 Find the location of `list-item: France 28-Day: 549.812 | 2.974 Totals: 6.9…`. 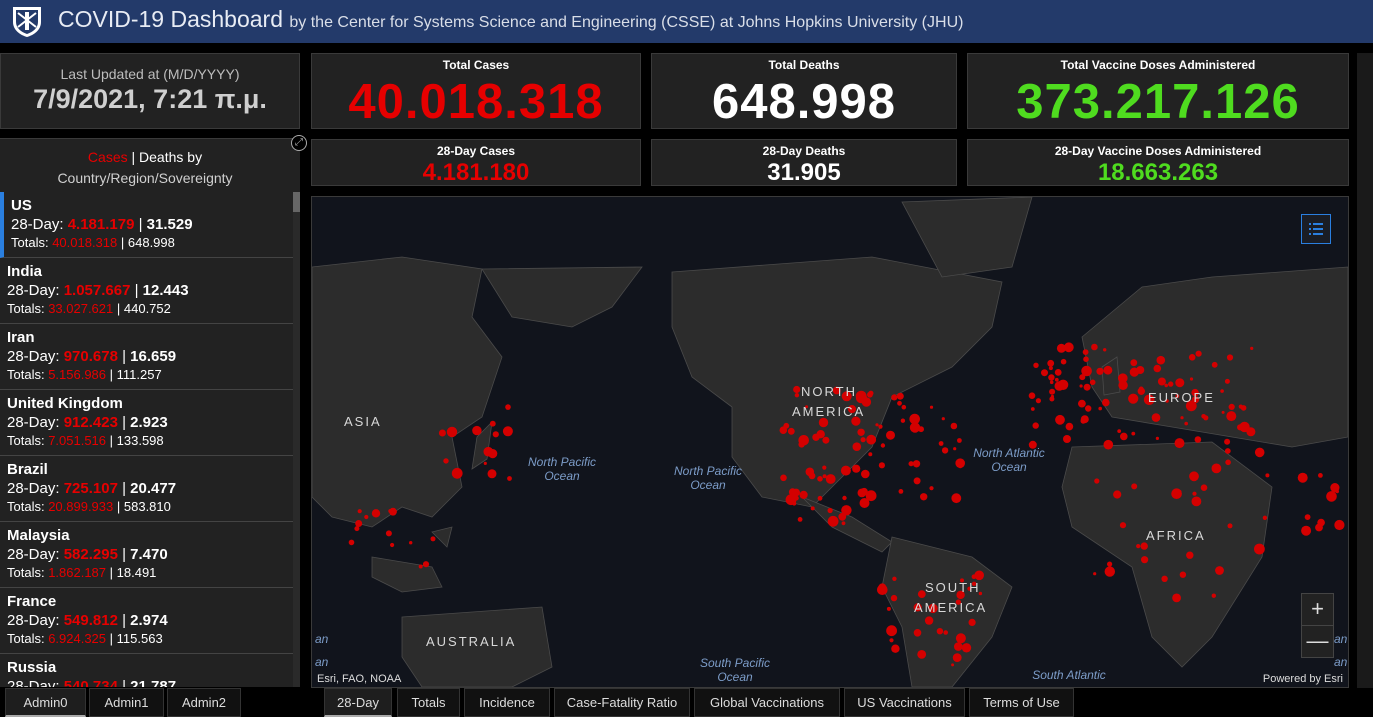

list-item: France 28-Day: 549.812 | 2.974 Totals: 6.9… is located at coordinates (146, 621).